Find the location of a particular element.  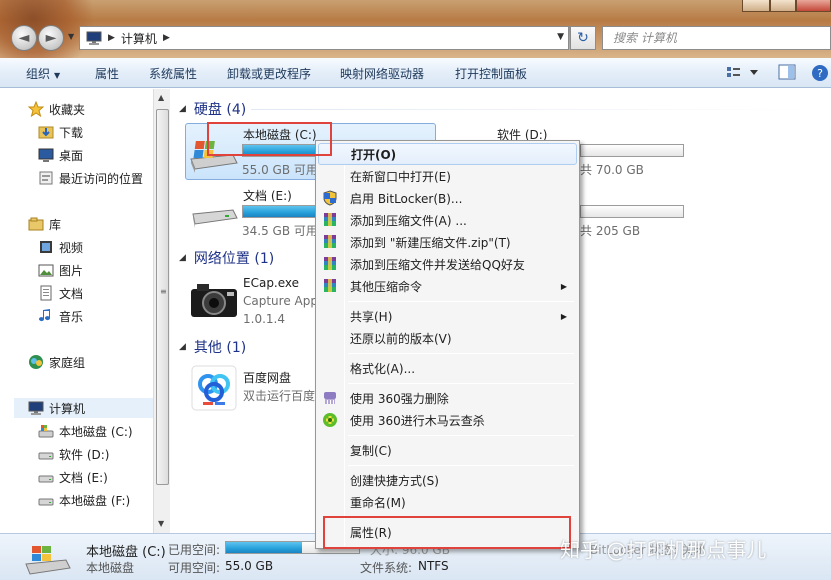

close-button is located at coordinates (813, 6).